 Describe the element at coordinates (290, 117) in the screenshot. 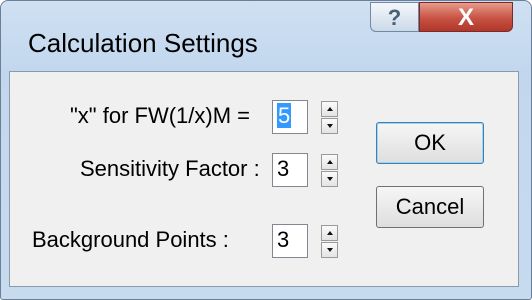

I see `fwxm-input: 5` at that location.